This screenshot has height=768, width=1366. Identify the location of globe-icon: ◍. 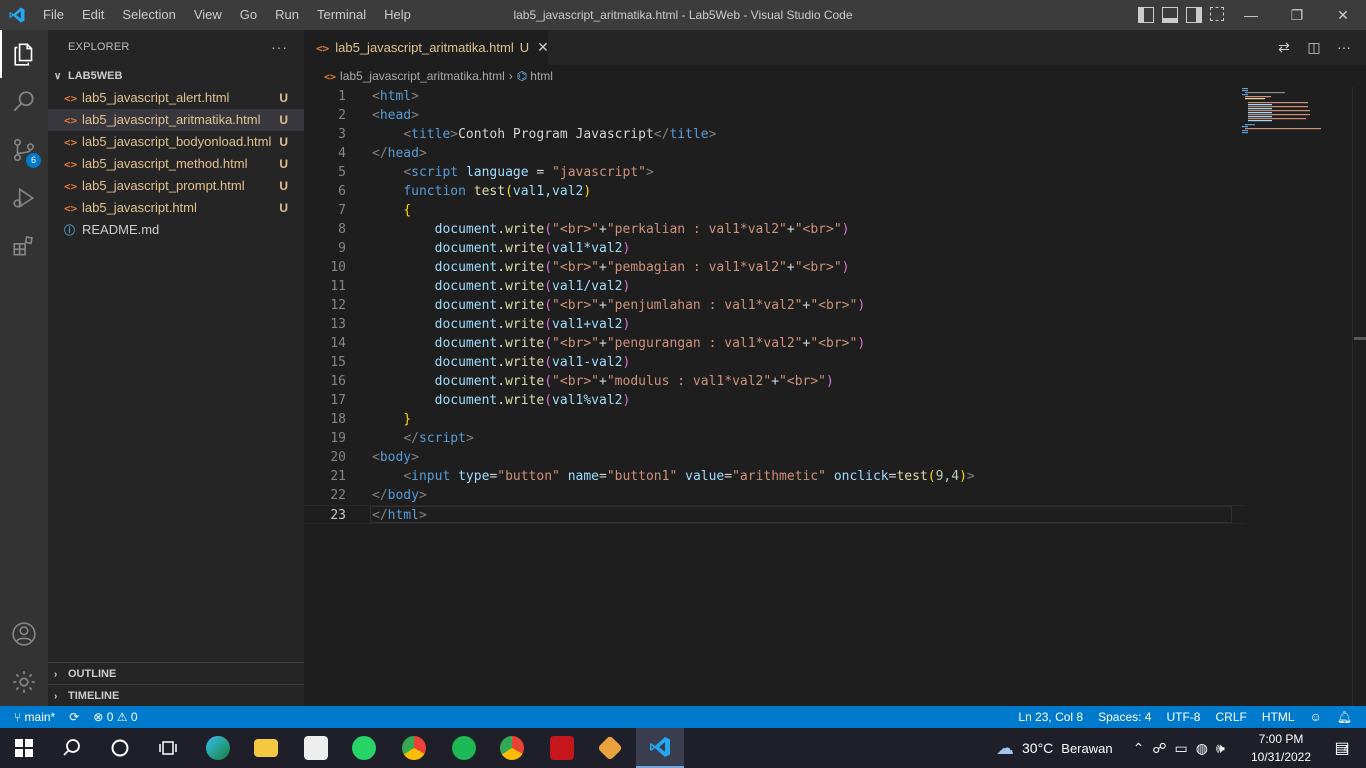
(1202, 748).